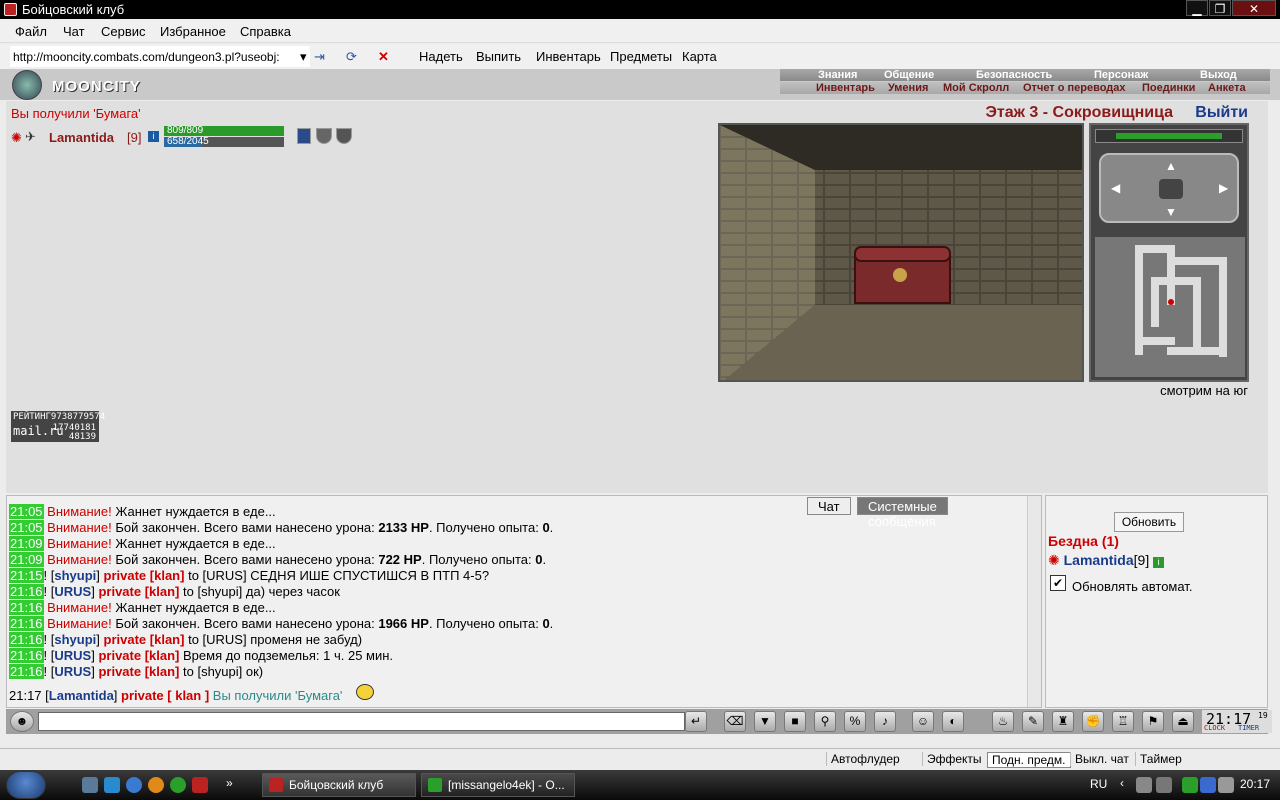 This screenshot has height=800, width=1280. I want to click on refresh-icon: ⟳, so click(351, 57).